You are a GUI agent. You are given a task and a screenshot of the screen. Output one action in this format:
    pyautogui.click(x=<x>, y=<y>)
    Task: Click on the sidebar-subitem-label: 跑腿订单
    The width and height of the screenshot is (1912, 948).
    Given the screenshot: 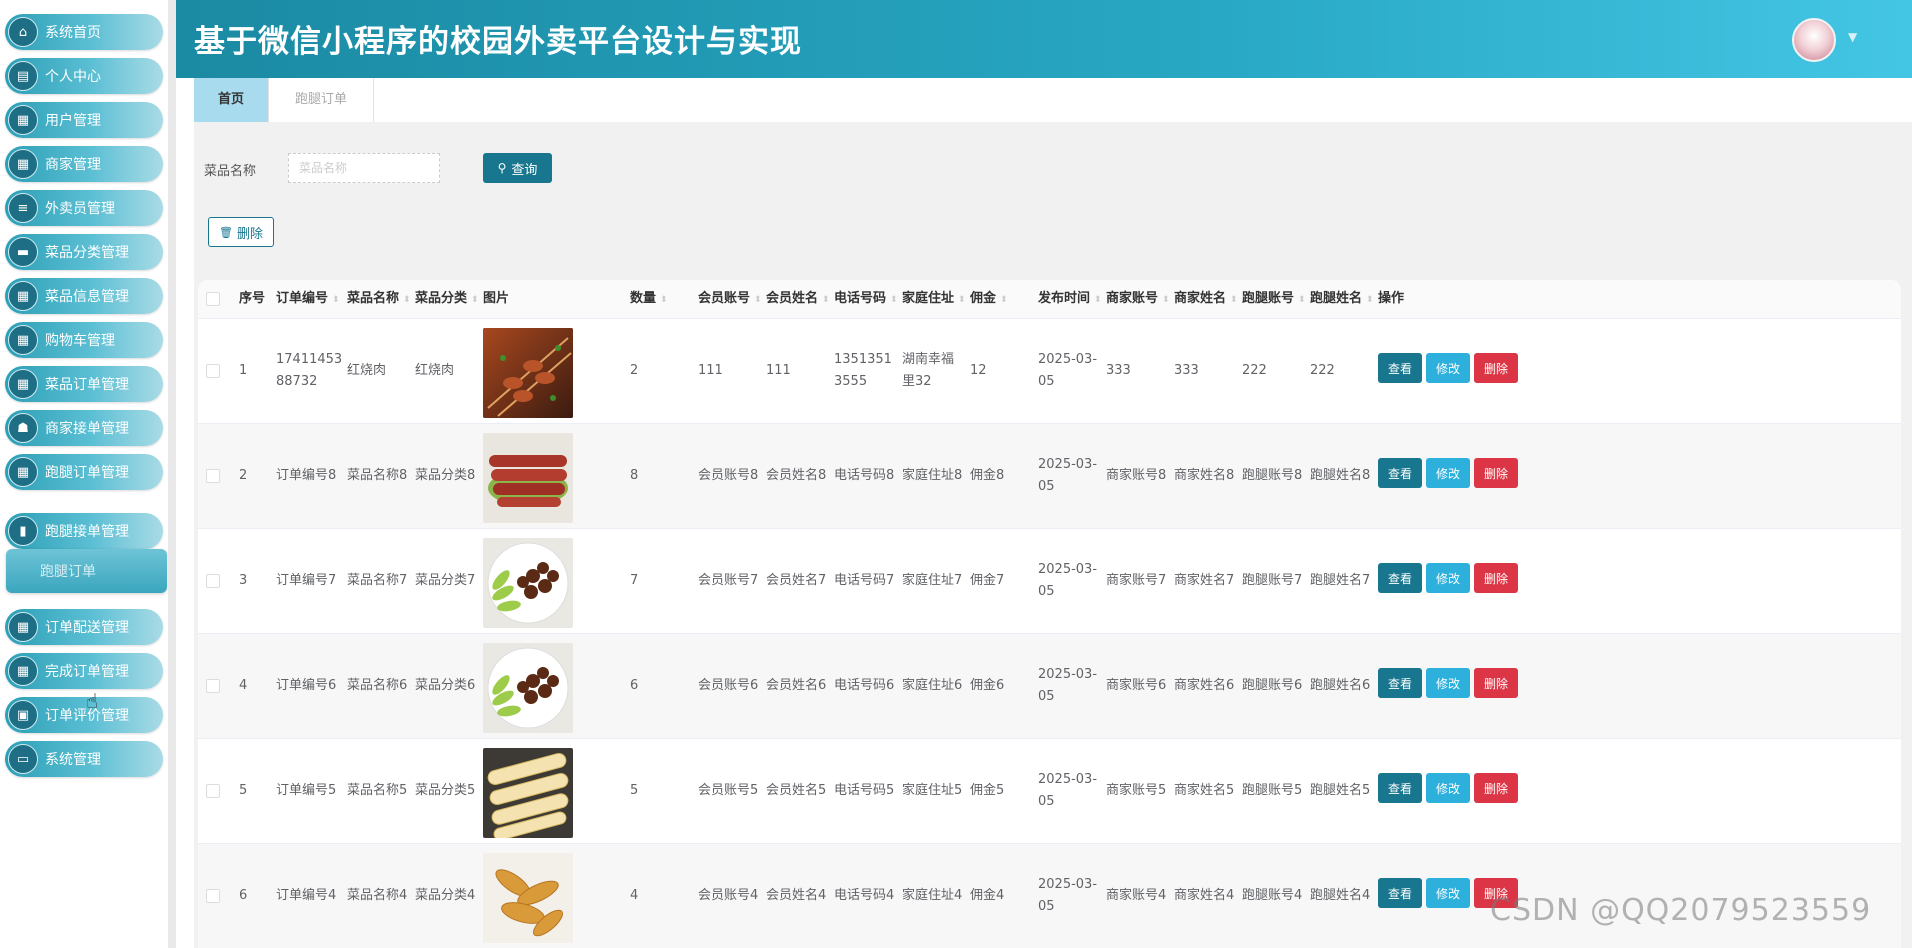 What is the action you would take?
    pyautogui.click(x=68, y=572)
    